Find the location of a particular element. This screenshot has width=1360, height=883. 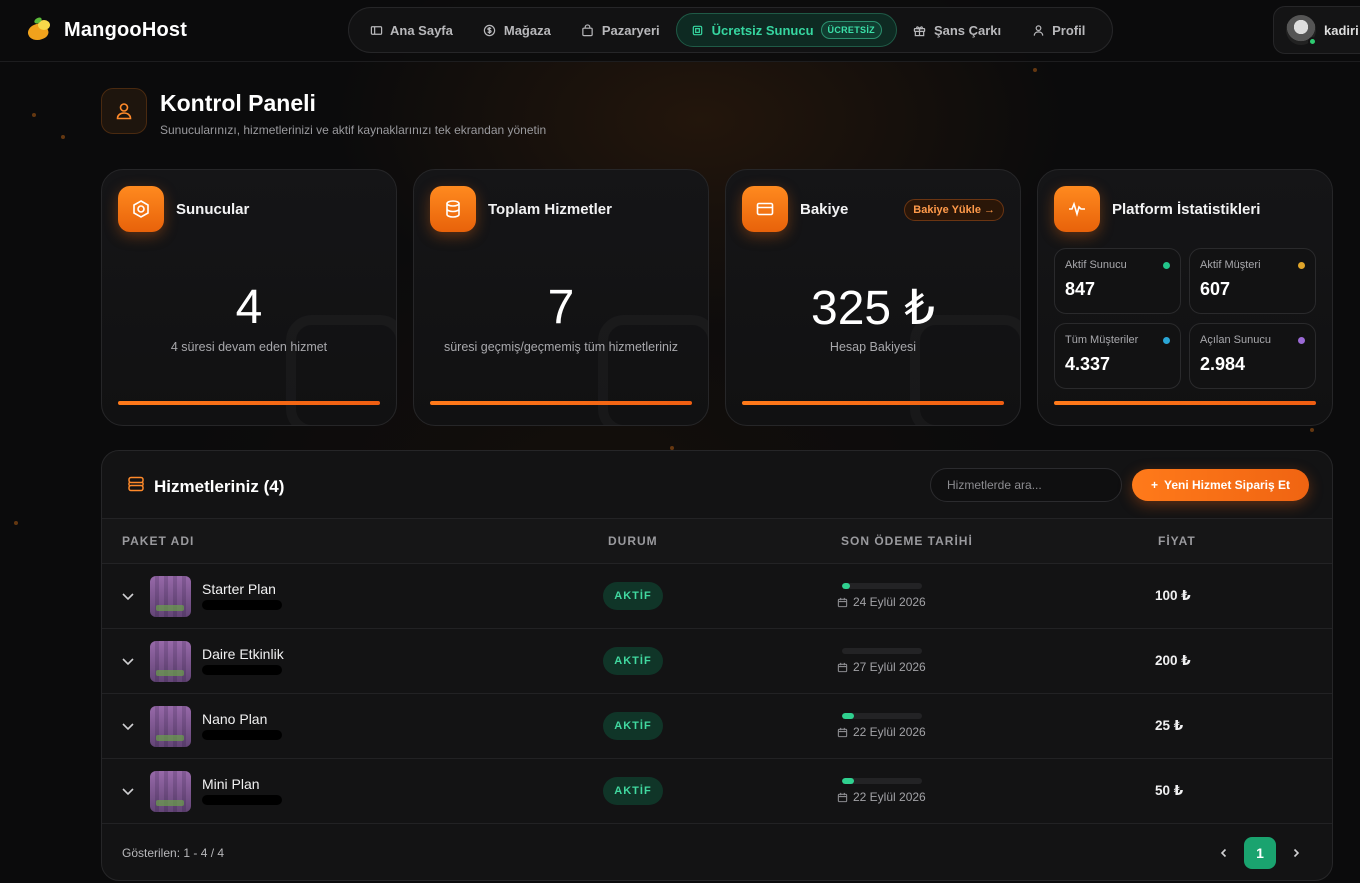

due-date-text: 24 Eylül 2026 is located at coordinates (889, 602).